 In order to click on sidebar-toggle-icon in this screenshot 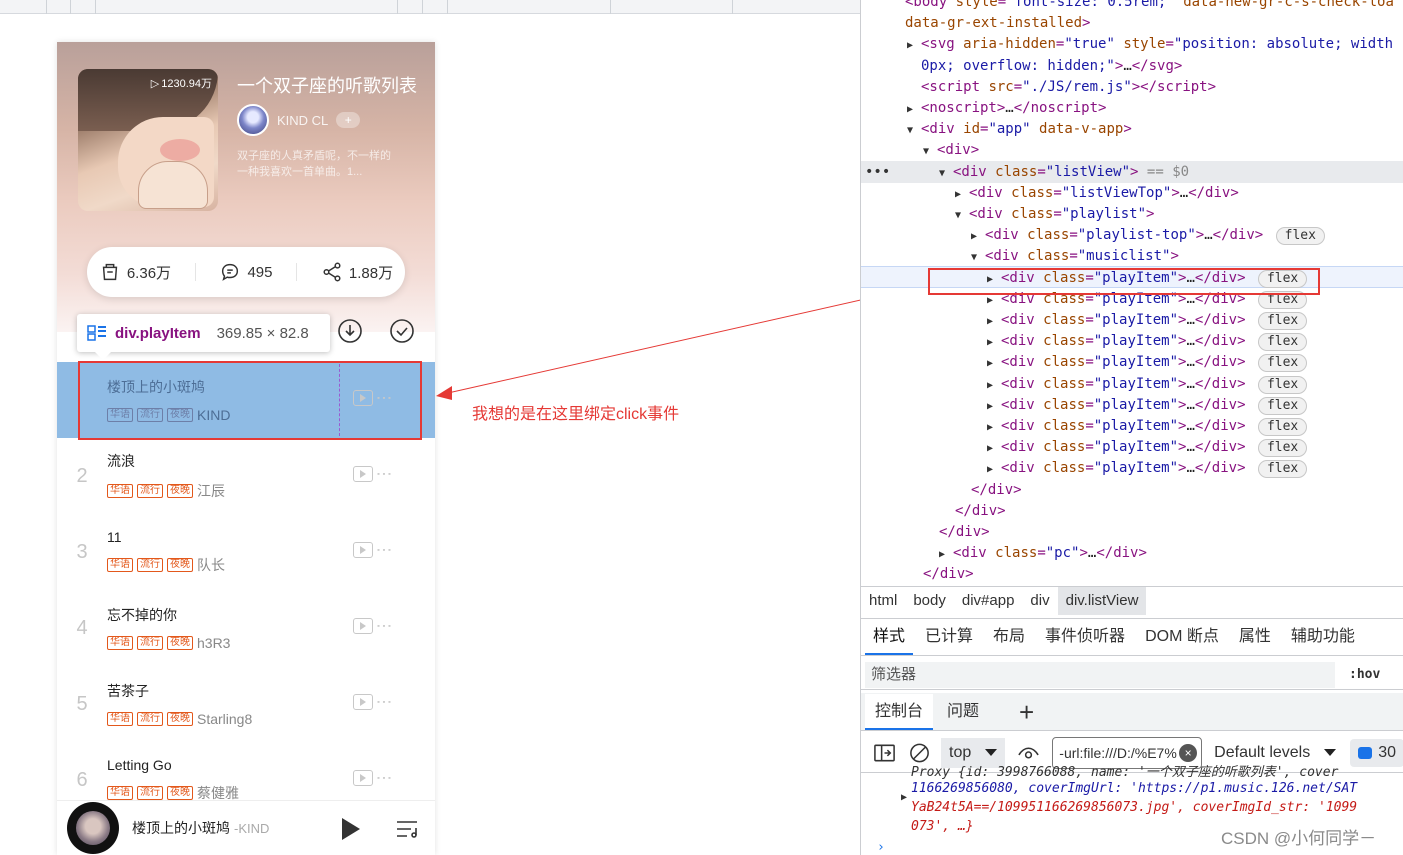, I will do `click(884, 753)`.